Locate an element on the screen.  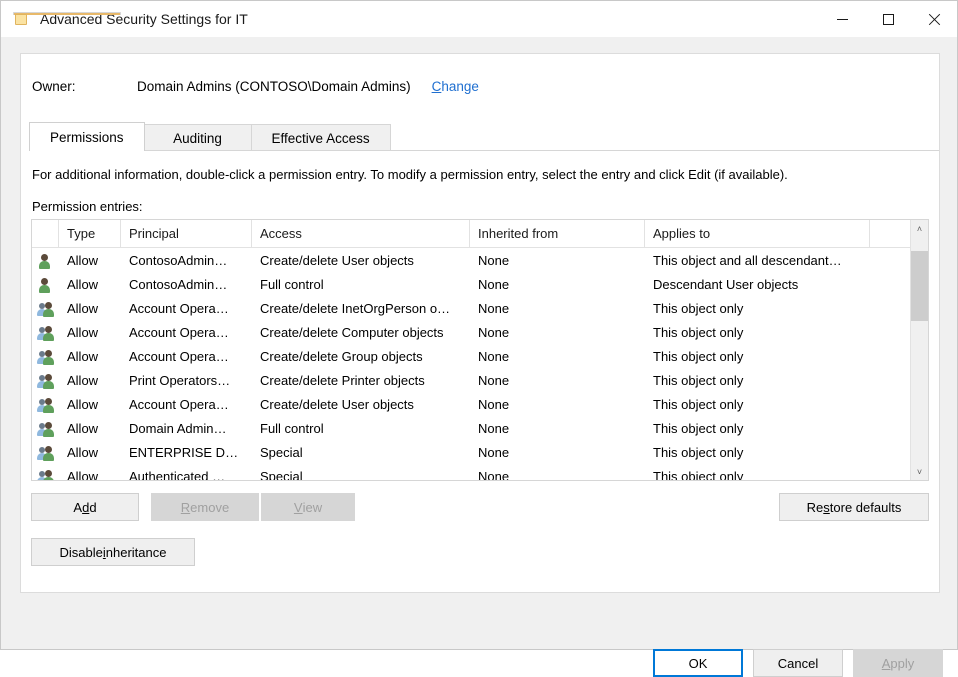
maximize-button is located at coordinates (888, 19).